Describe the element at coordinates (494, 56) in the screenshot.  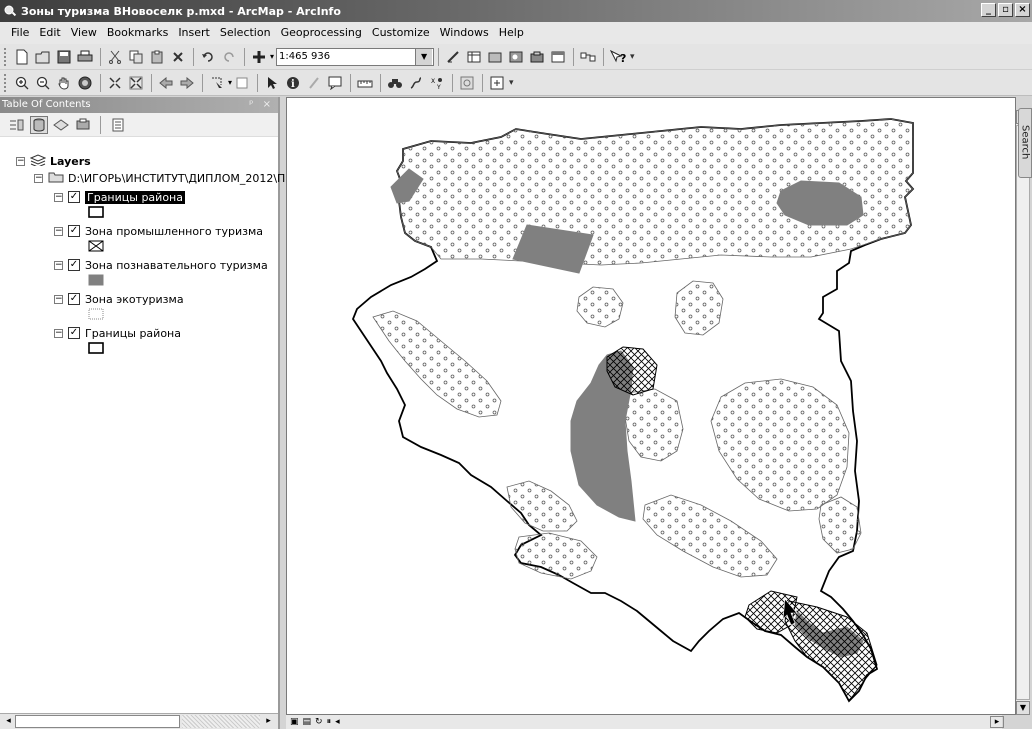
I see `catalog-icon` at that location.